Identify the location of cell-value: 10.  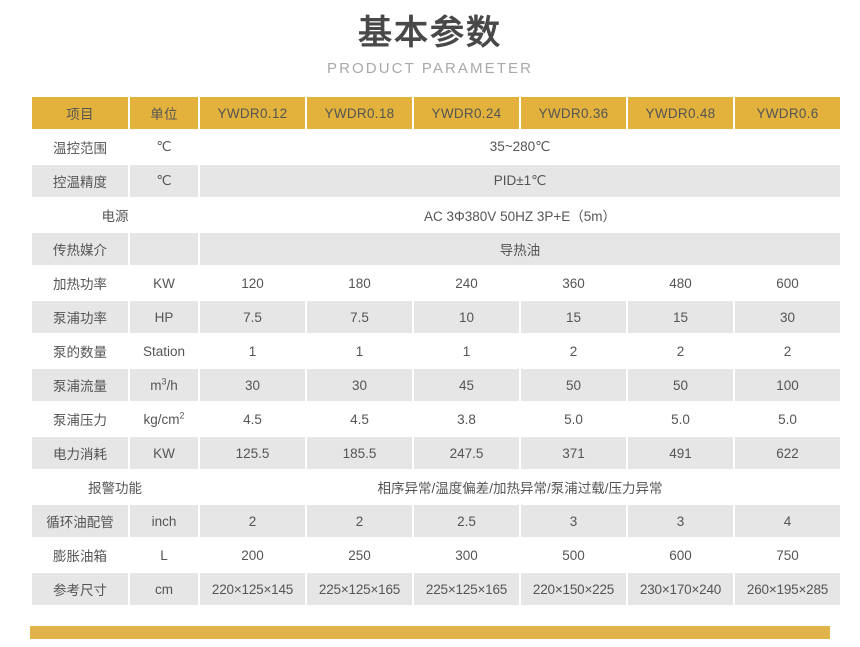
(466, 317).